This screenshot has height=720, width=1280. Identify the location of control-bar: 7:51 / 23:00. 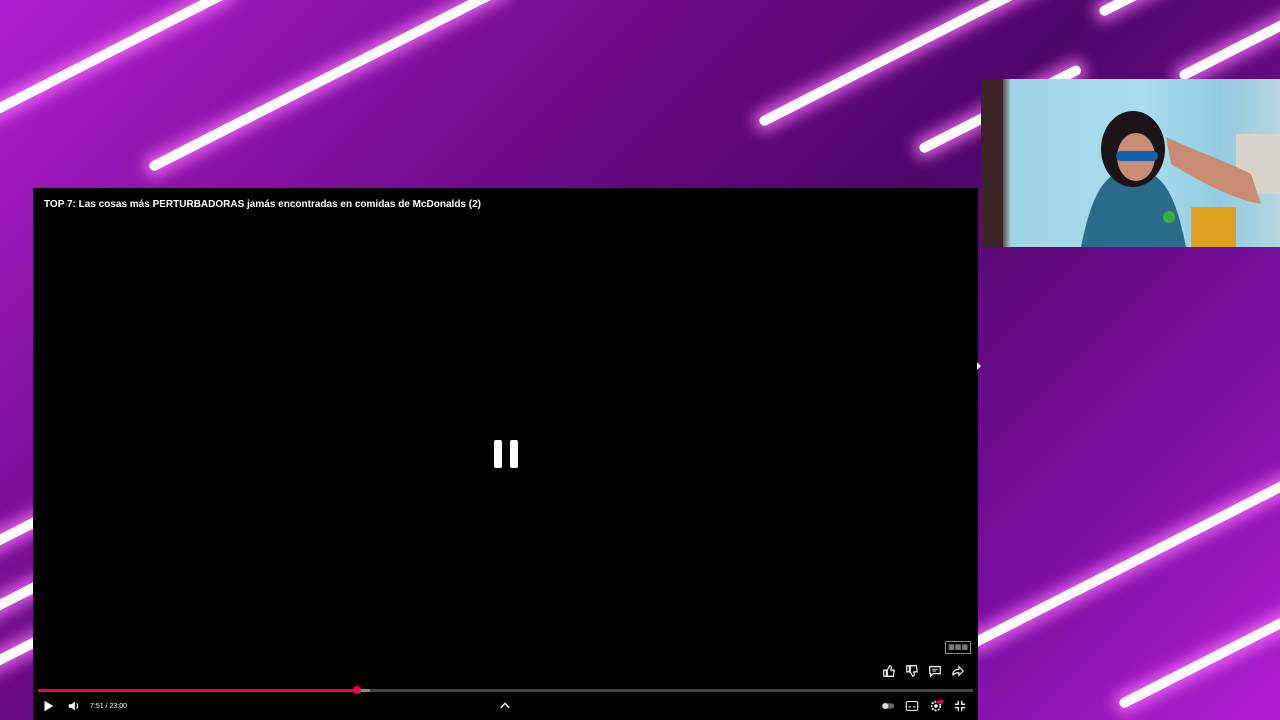
(505, 706).